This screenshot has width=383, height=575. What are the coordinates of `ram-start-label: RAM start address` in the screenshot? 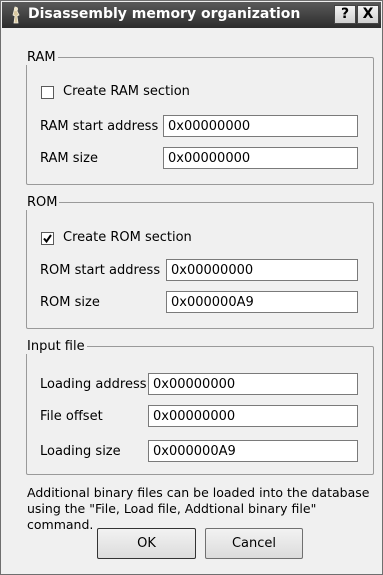 It's located at (99, 126).